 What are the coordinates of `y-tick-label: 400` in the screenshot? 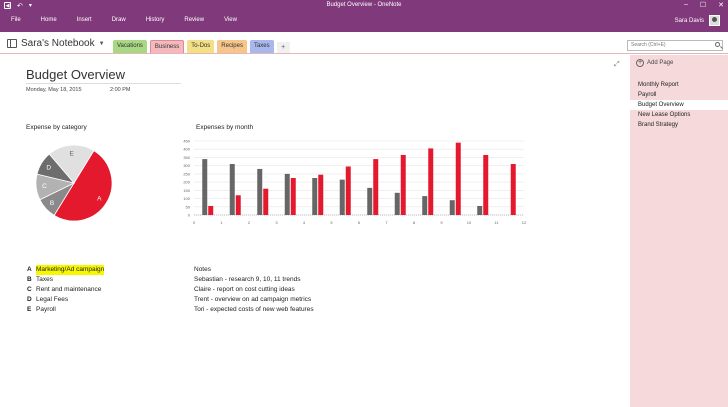 It's located at (186, 149).